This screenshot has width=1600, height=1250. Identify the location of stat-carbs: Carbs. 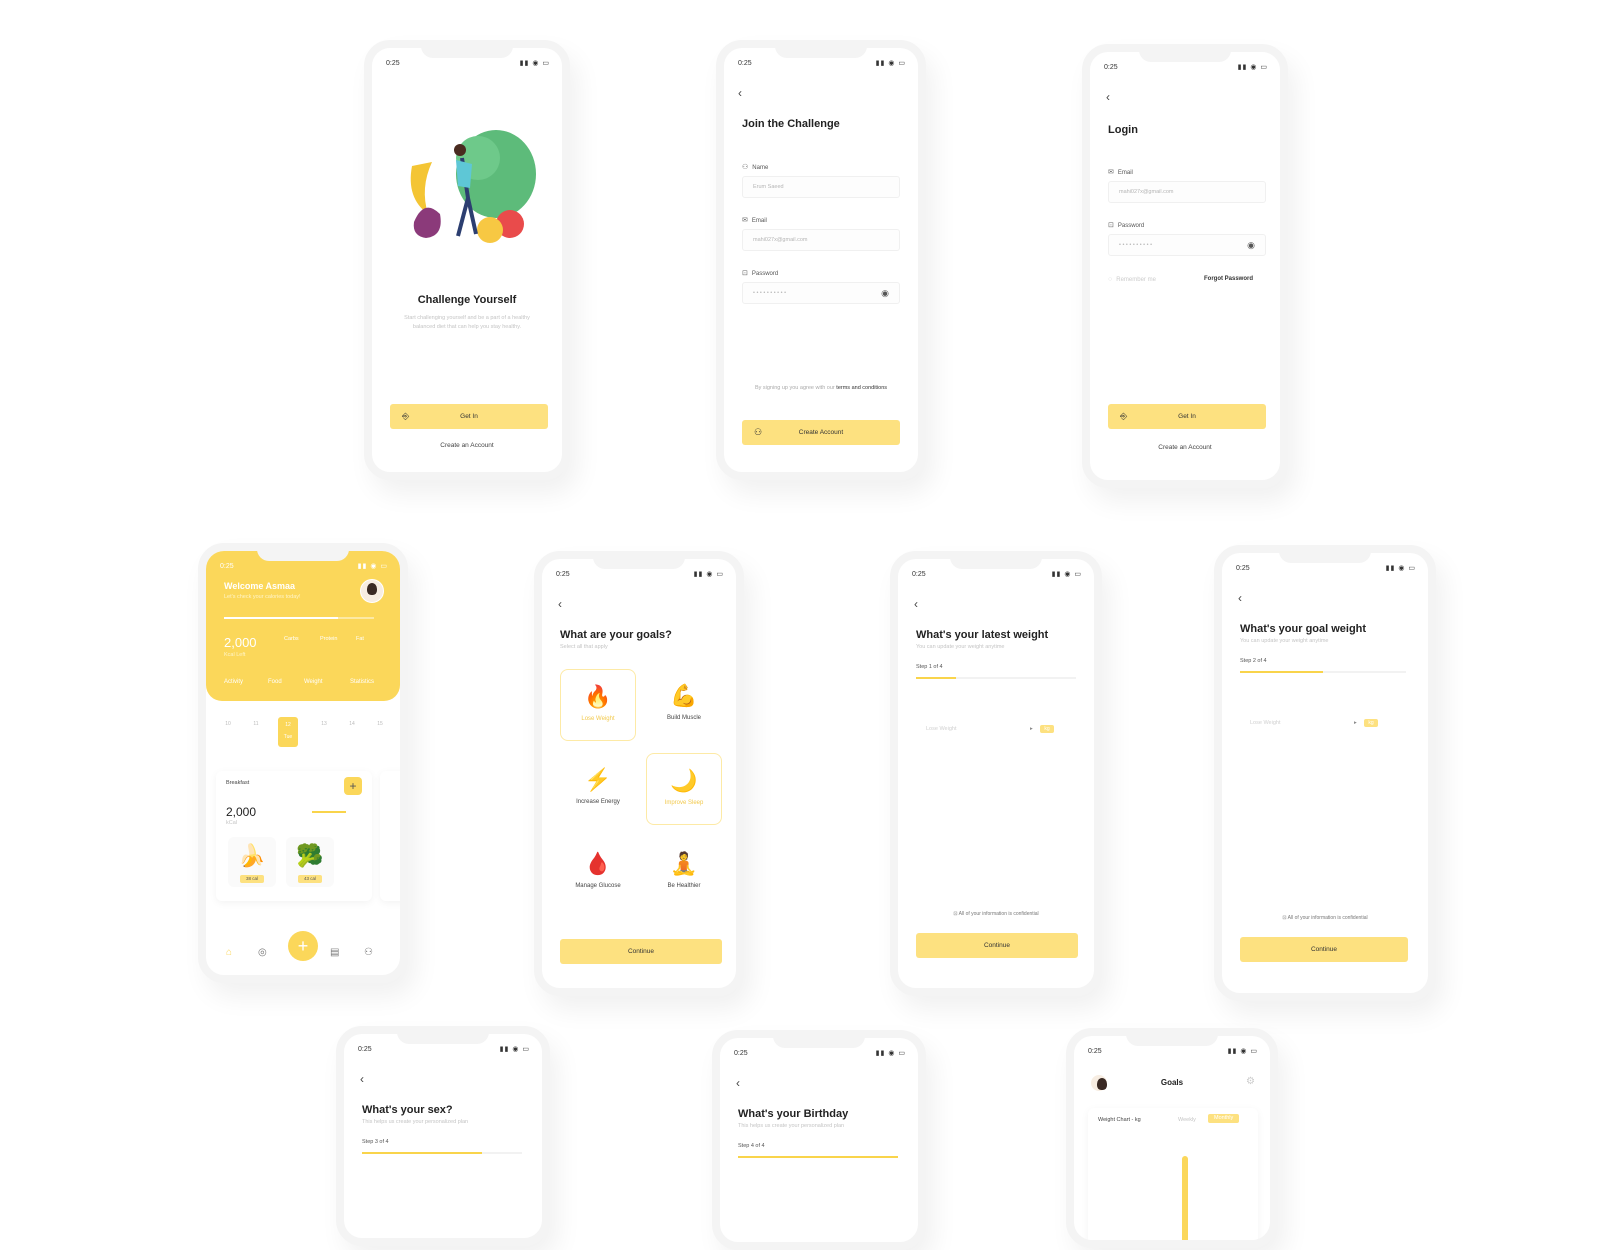
(291, 639).